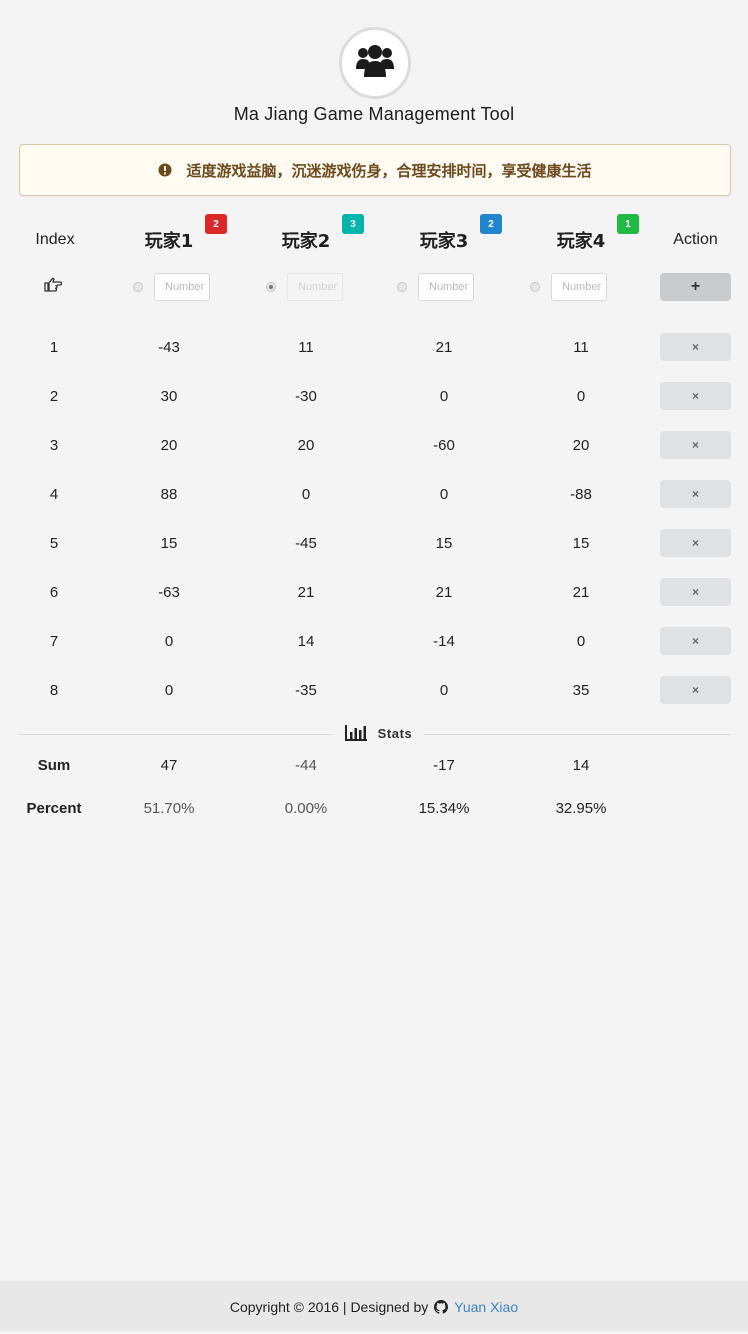 This screenshot has height=1334, width=748. What do you see at coordinates (54, 765) in the screenshot?
I see `sum-label: Sum` at bounding box center [54, 765].